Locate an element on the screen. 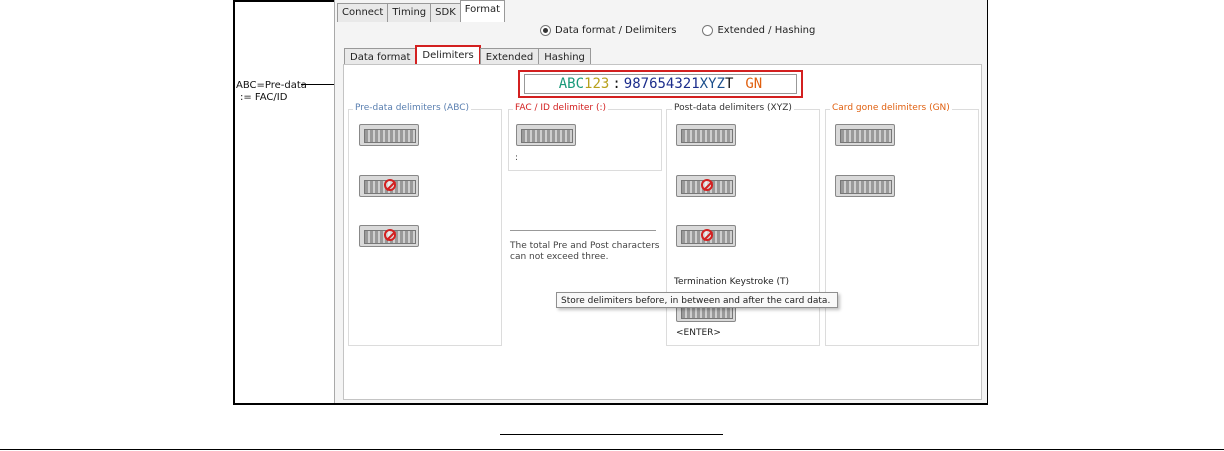  sample-output-box: ABC 123 : 987654321 XYZ T GN is located at coordinates (660, 84).